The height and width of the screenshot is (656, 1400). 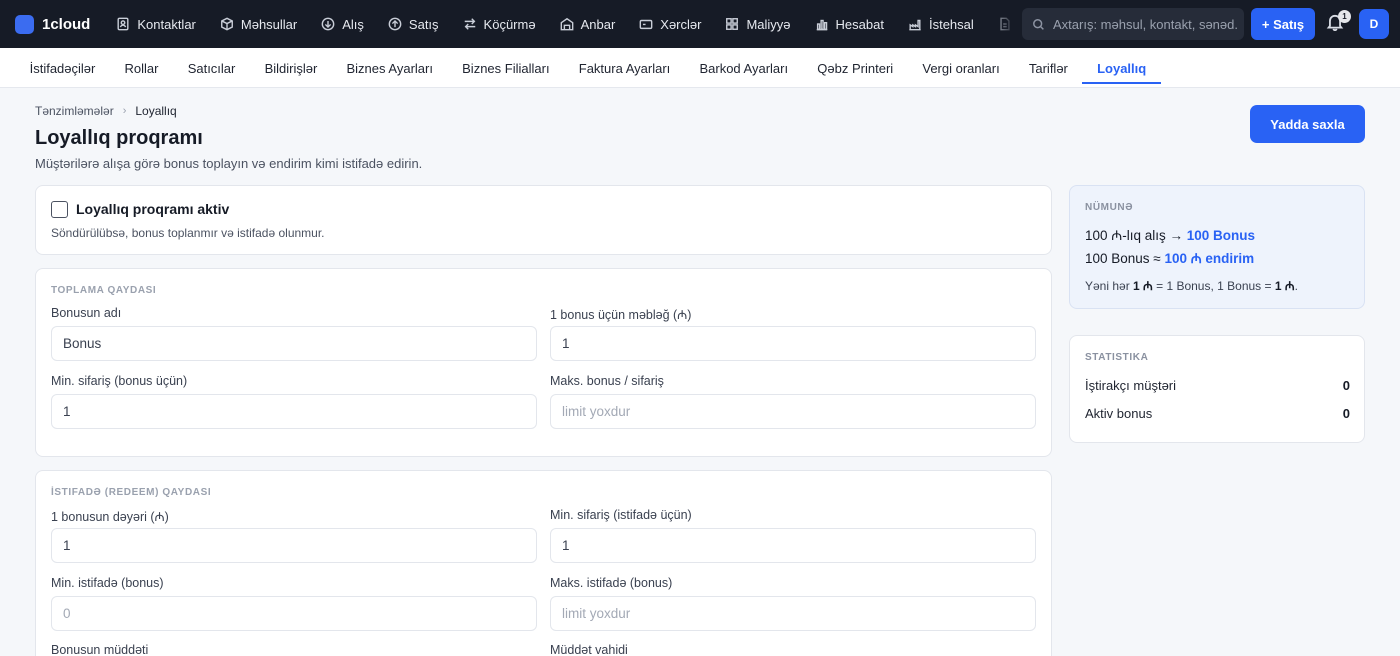 I want to click on app-name: 1cloud, so click(x=66, y=24).